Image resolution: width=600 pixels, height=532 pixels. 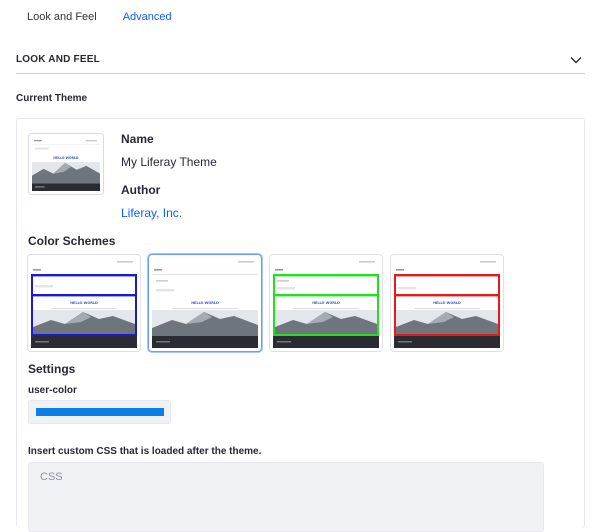 I want to click on theme-name-value: My Liferay Theme, so click(x=169, y=162).